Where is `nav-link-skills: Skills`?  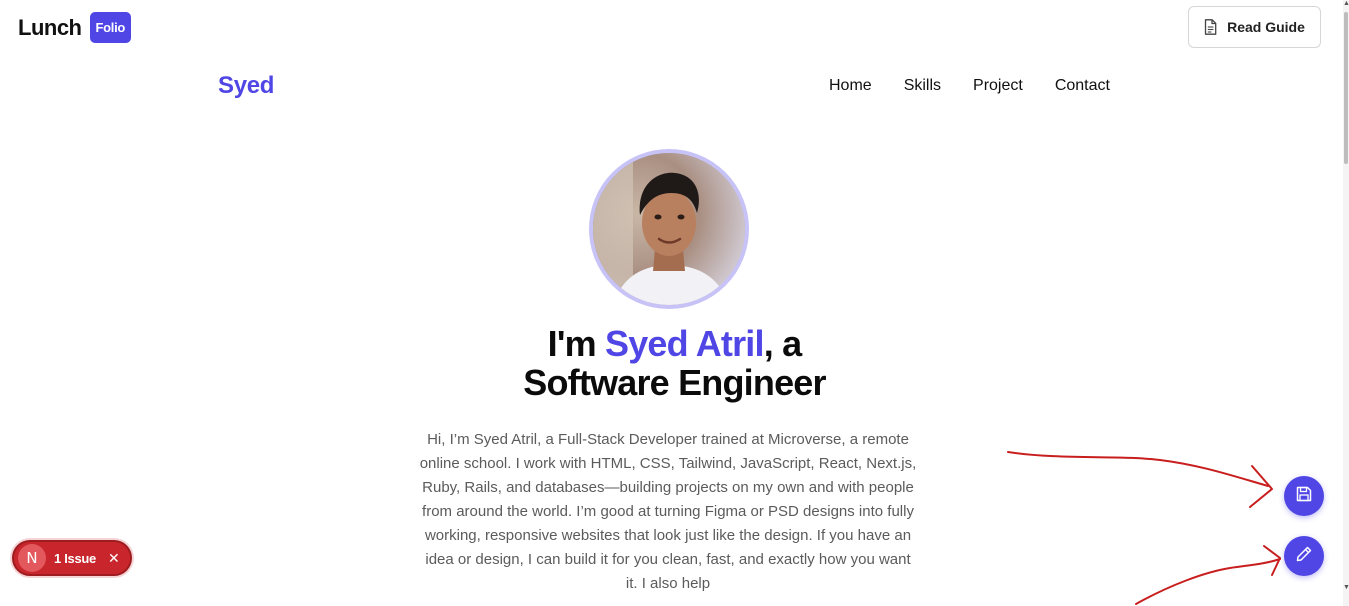 nav-link-skills: Skills is located at coordinates (922, 86).